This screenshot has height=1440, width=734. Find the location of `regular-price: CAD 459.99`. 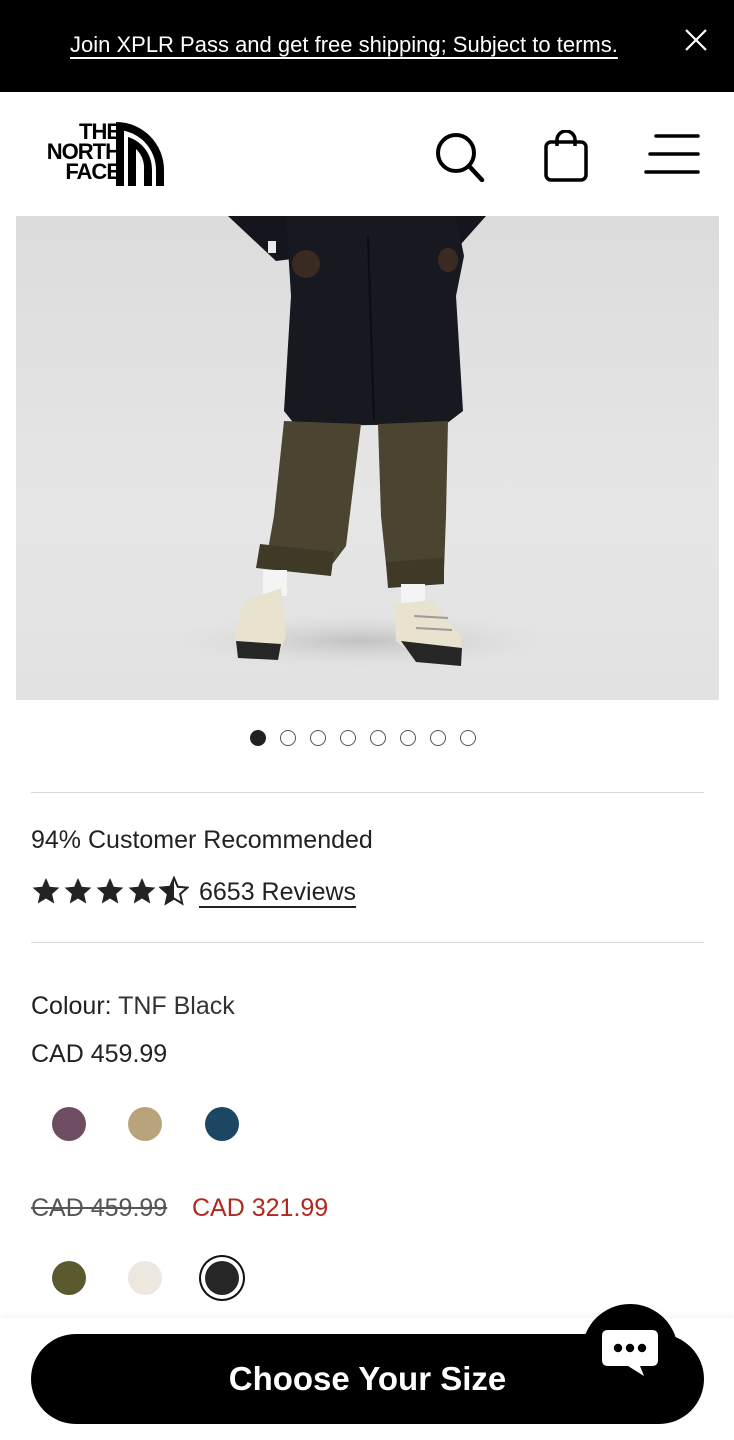

regular-price: CAD 459.99 is located at coordinates (99, 1054).